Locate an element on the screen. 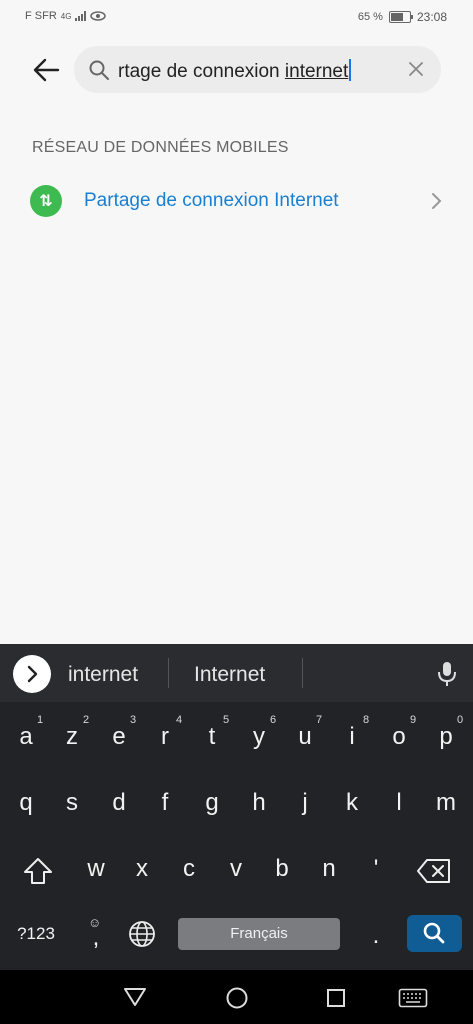  status-bar: F SFR 4G 65 % 23:08 is located at coordinates (236, 16).